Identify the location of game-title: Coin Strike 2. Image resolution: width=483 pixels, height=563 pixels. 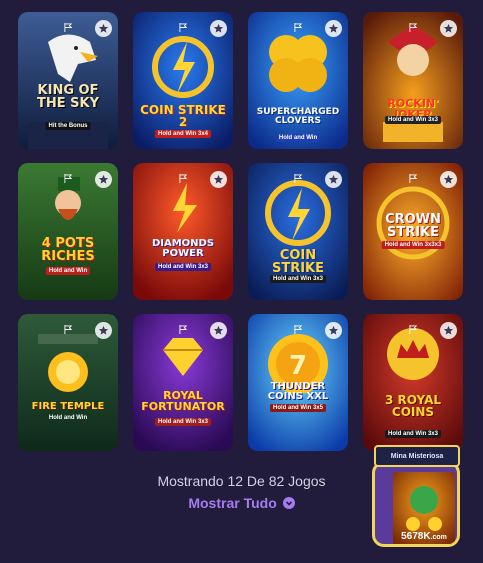
(183, 116).